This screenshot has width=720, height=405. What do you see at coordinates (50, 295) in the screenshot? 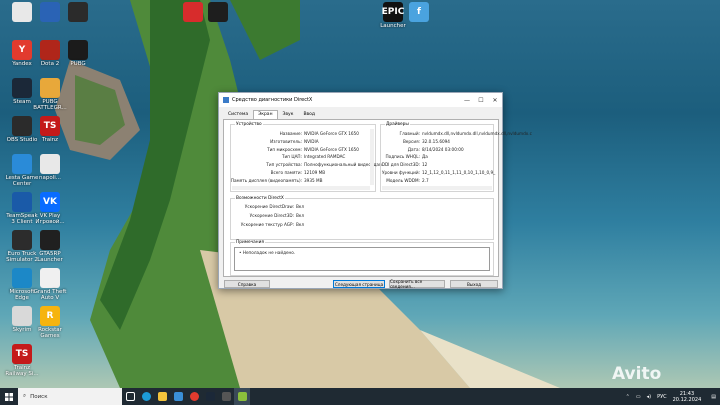
I see `desktop-icon-label: Grand Theft Auto V` at bounding box center [50, 295].